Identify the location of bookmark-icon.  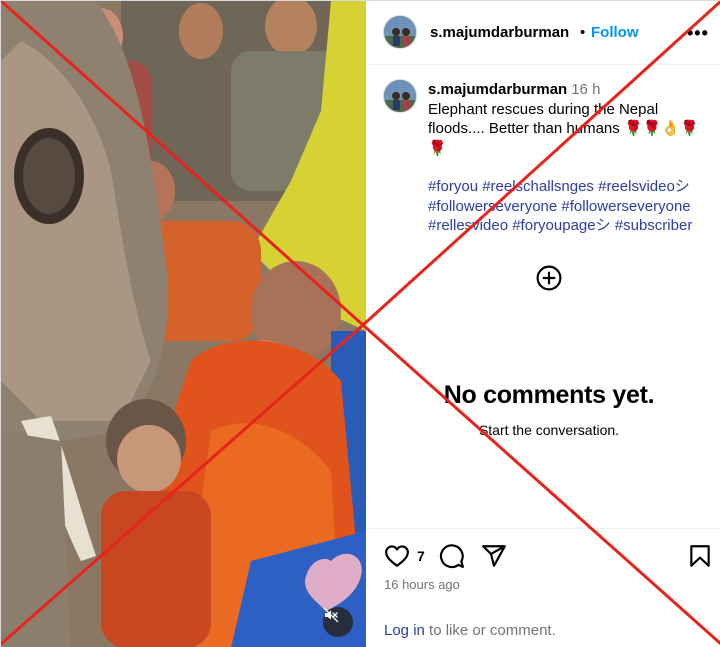
(700, 556).